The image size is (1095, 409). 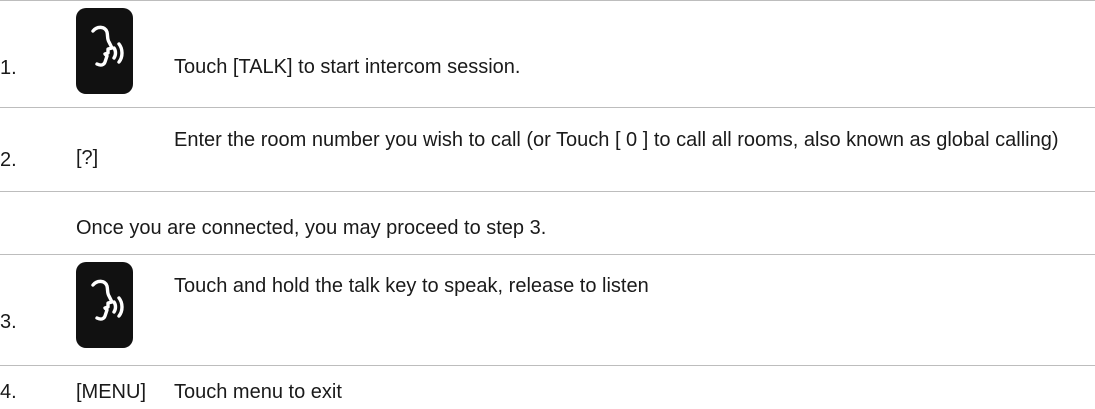 What do you see at coordinates (87, 158) in the screenshot?
I see `step-key-label: [?]` at bounding box center [87, 158].